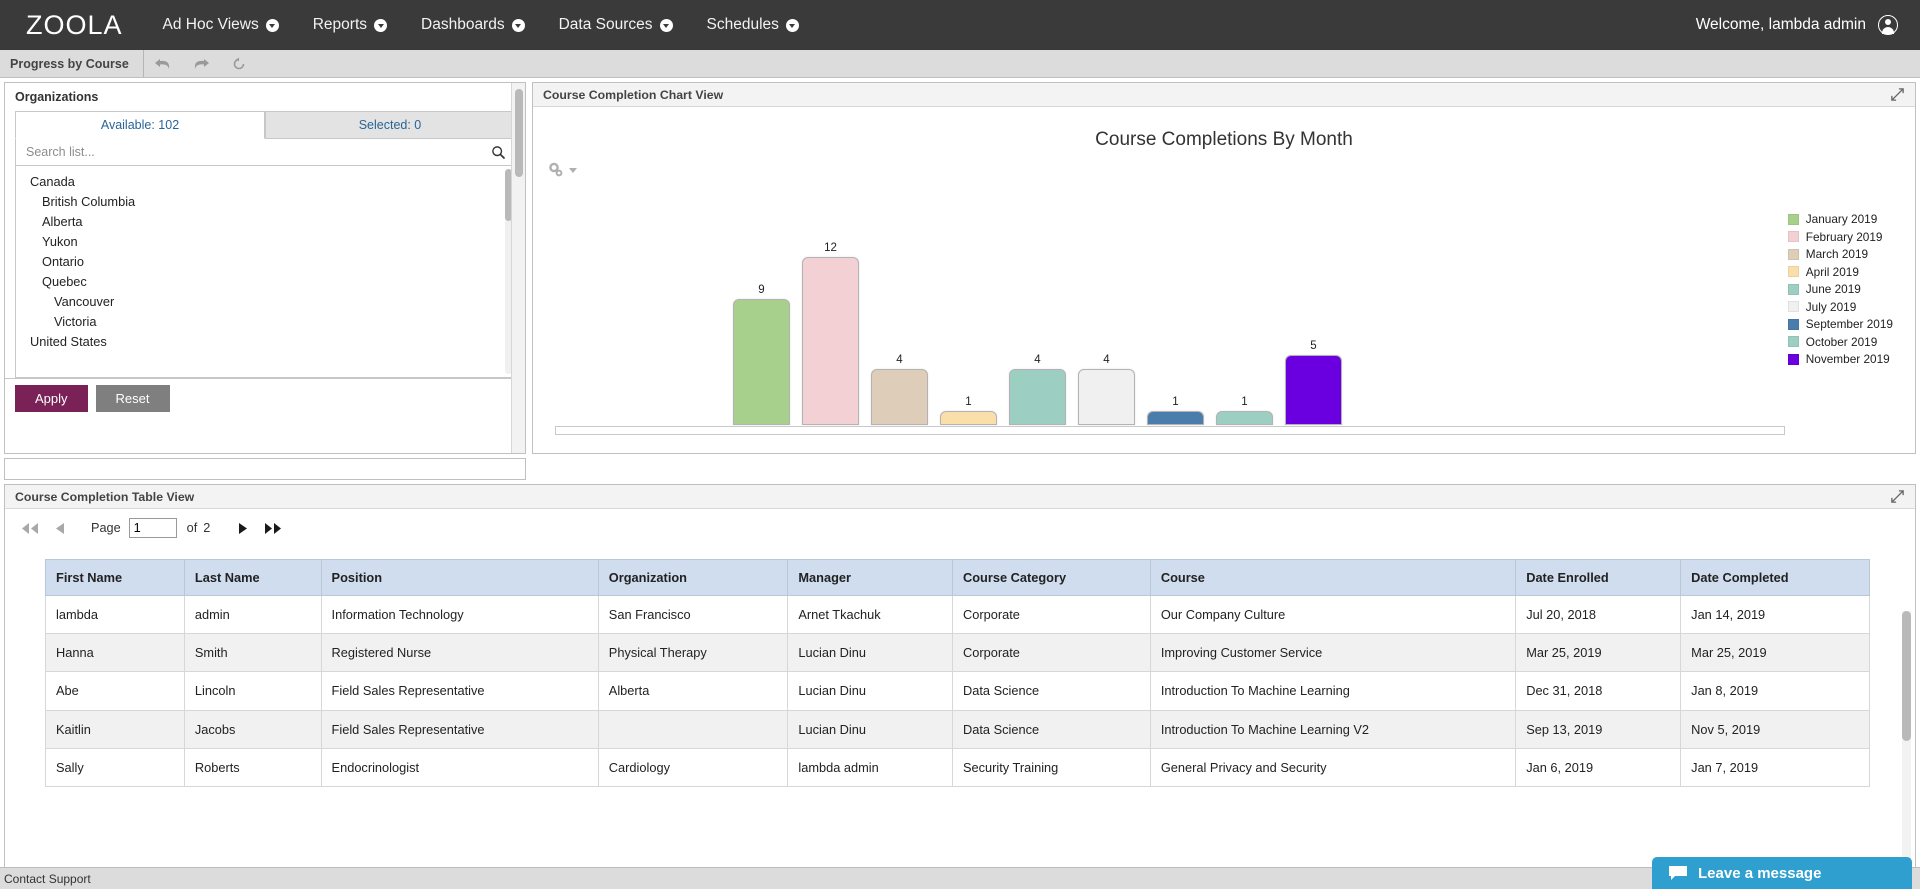  I want to click on legend-item: February 2019, so click(1840, 237).